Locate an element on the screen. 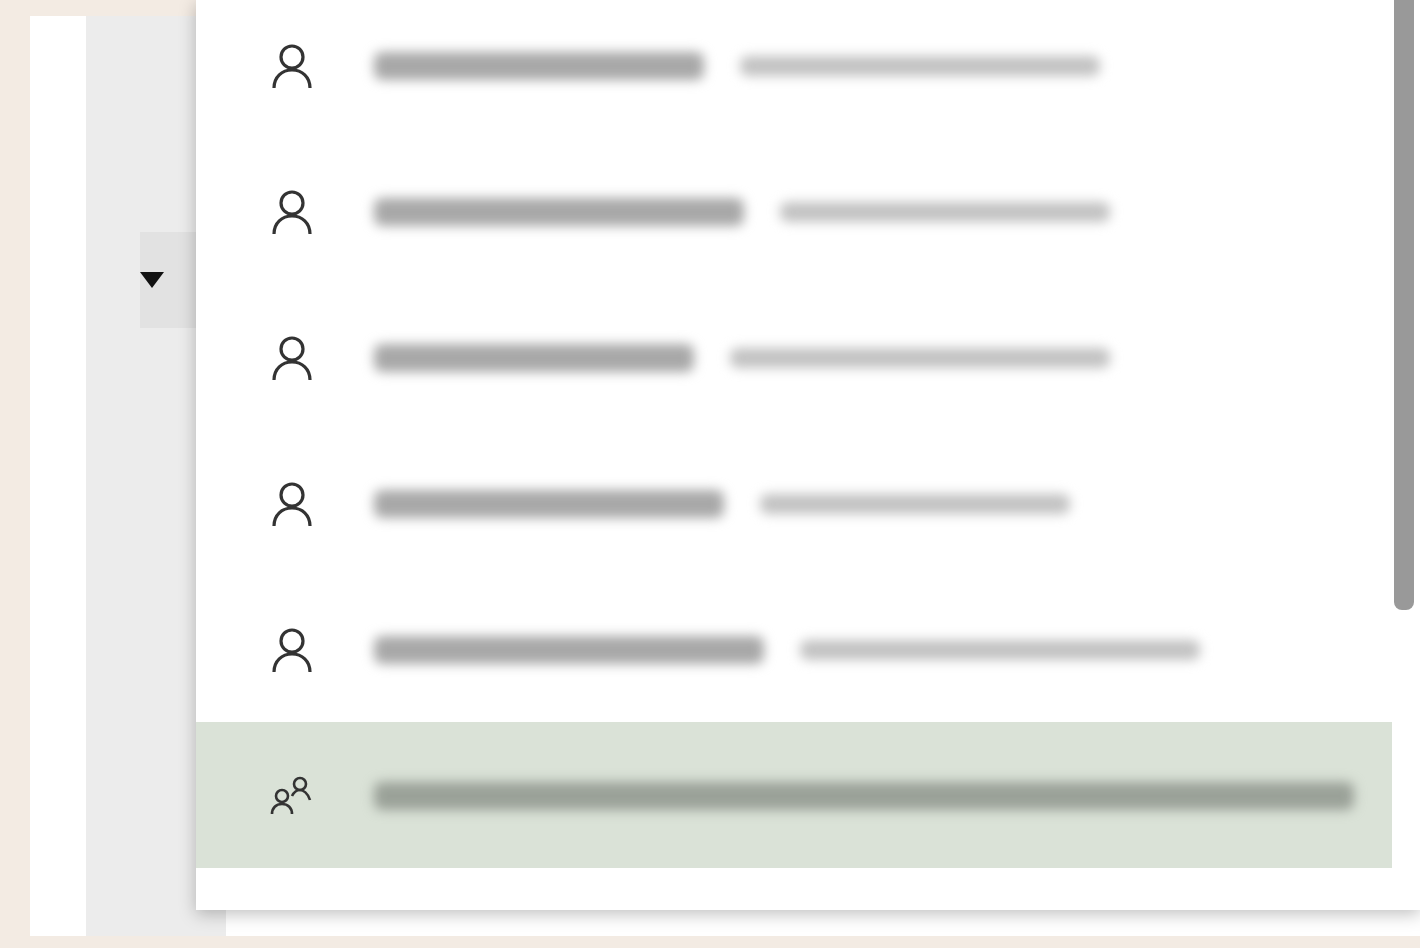 The image size is (1420, 948). people-icon is located at coordinates (292, 795).